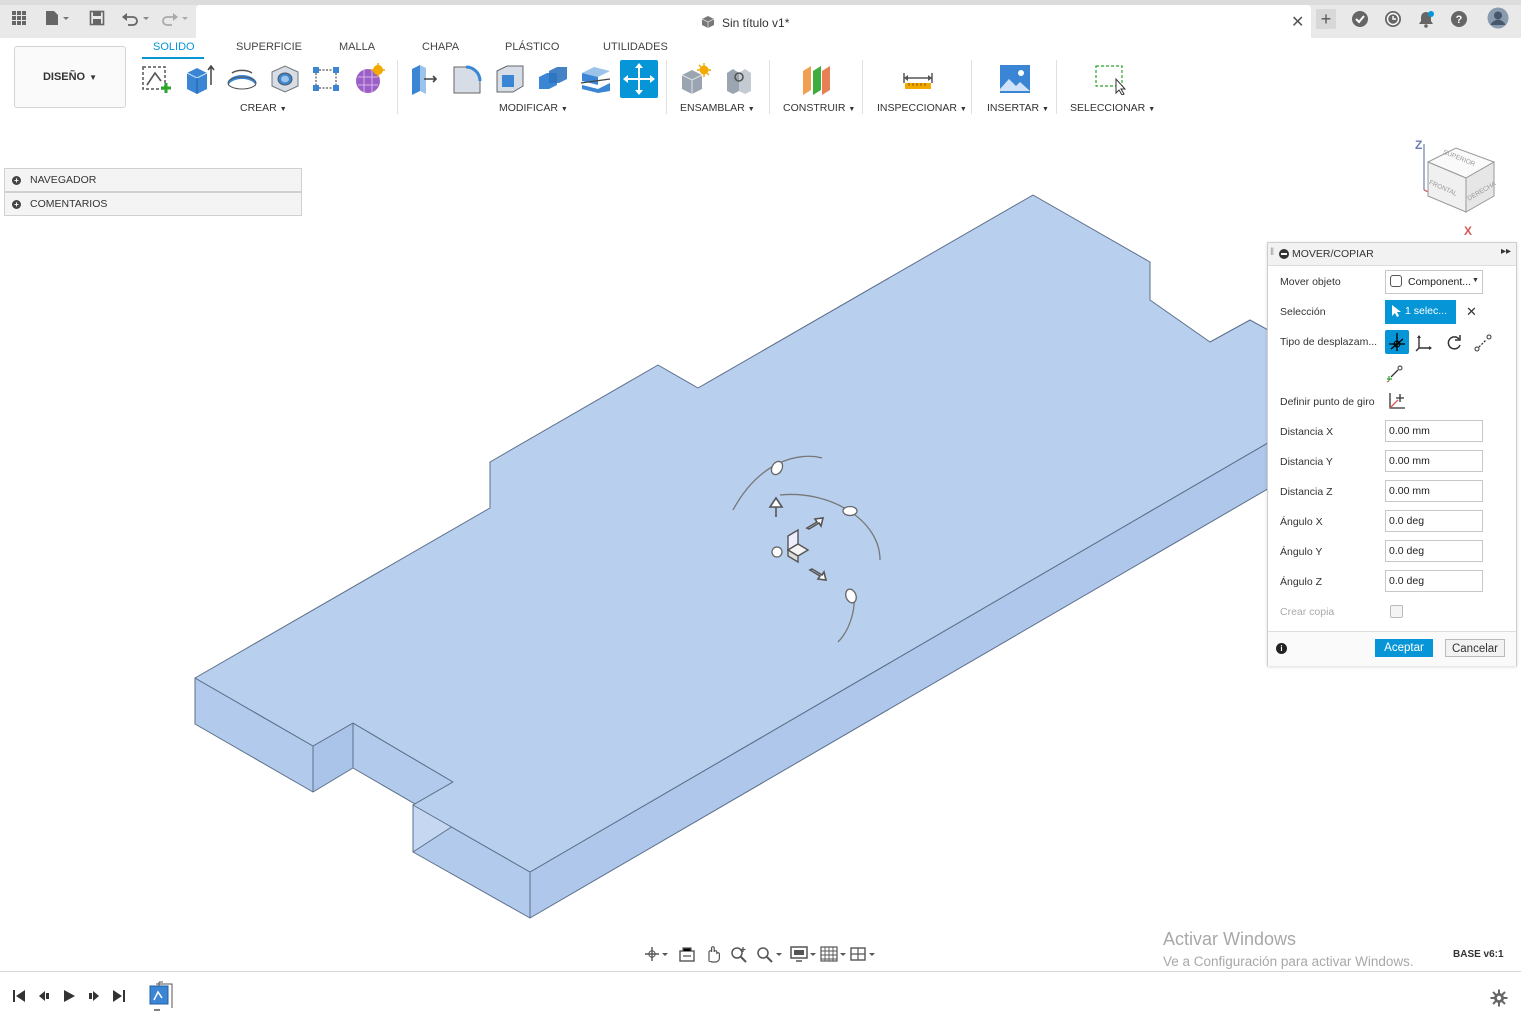 This screenshot has width=1521, height=1022. Describe the element at coordinates (1498, 20) in the screenshot. I see `user-avatar` at that location.